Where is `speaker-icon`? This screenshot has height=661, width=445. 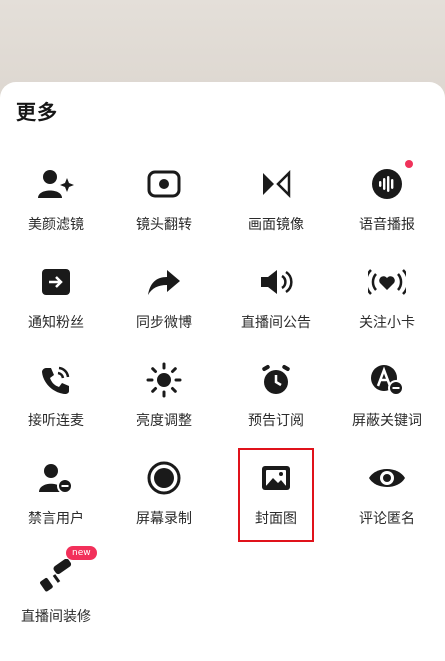
speaker-icon is located at coordinates (276, 282).